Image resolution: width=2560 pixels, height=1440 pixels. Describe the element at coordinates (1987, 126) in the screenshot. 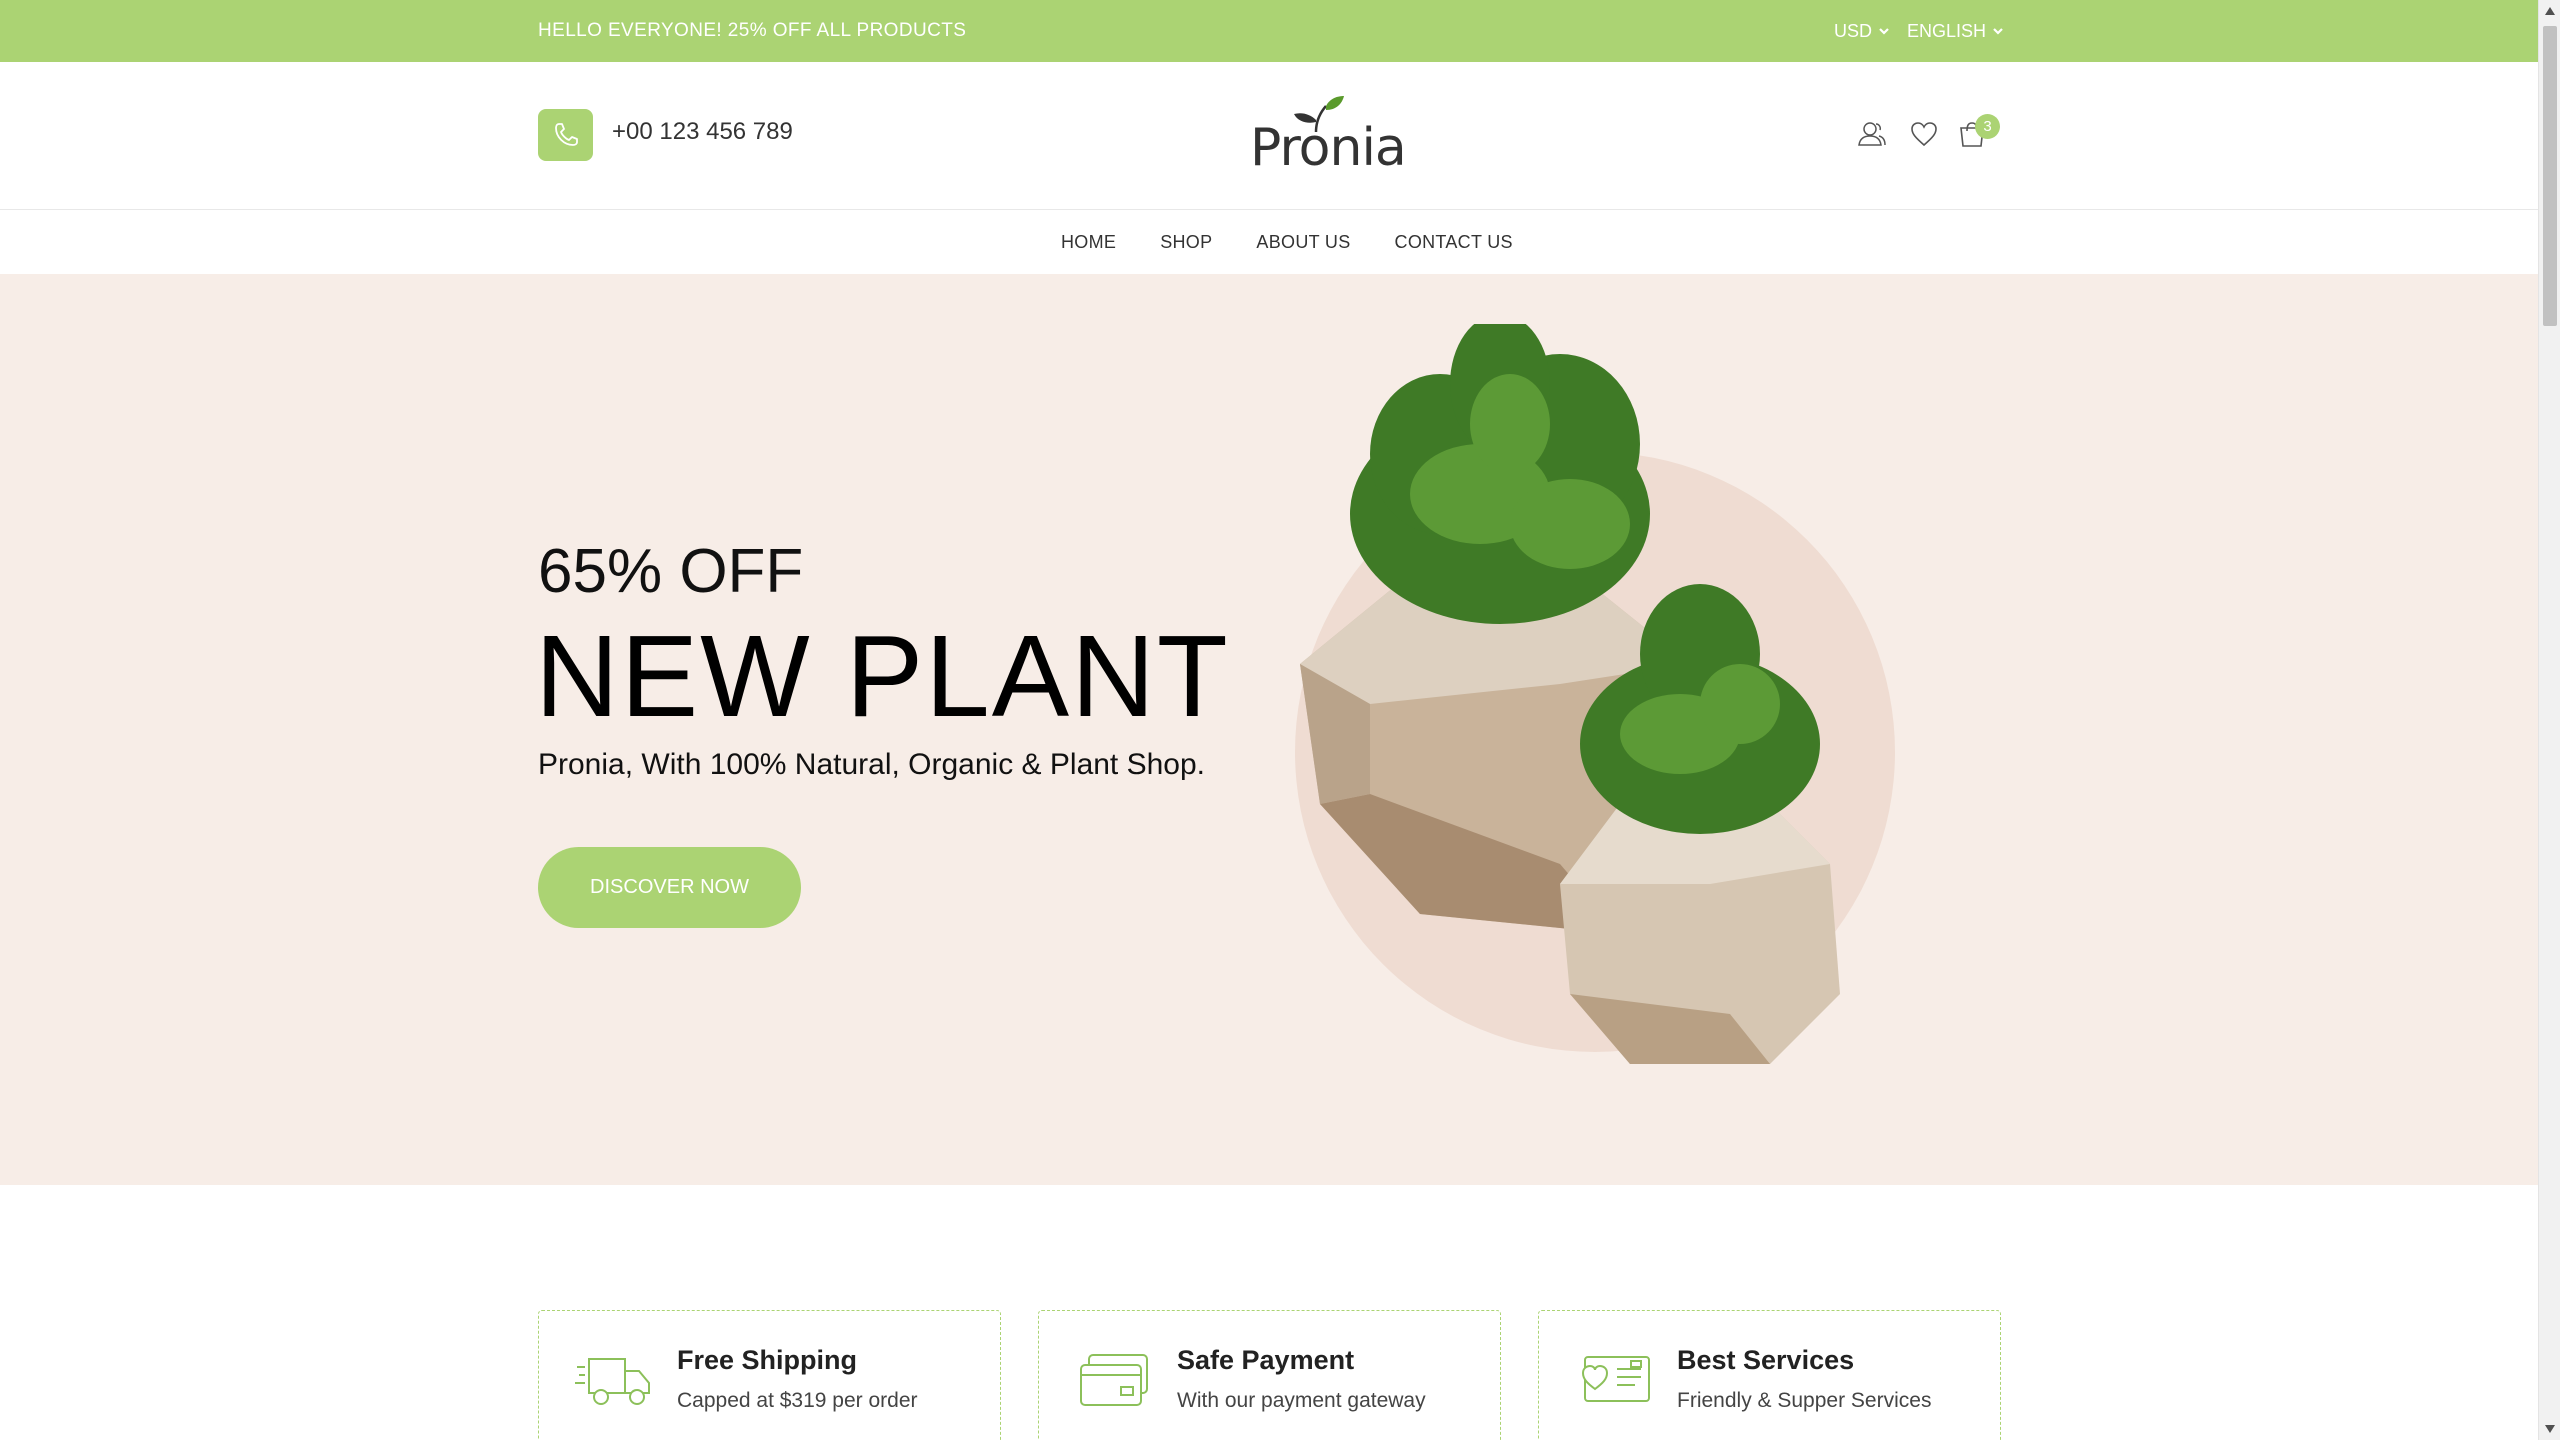

I see `cart-count-badge: 3` at that location.